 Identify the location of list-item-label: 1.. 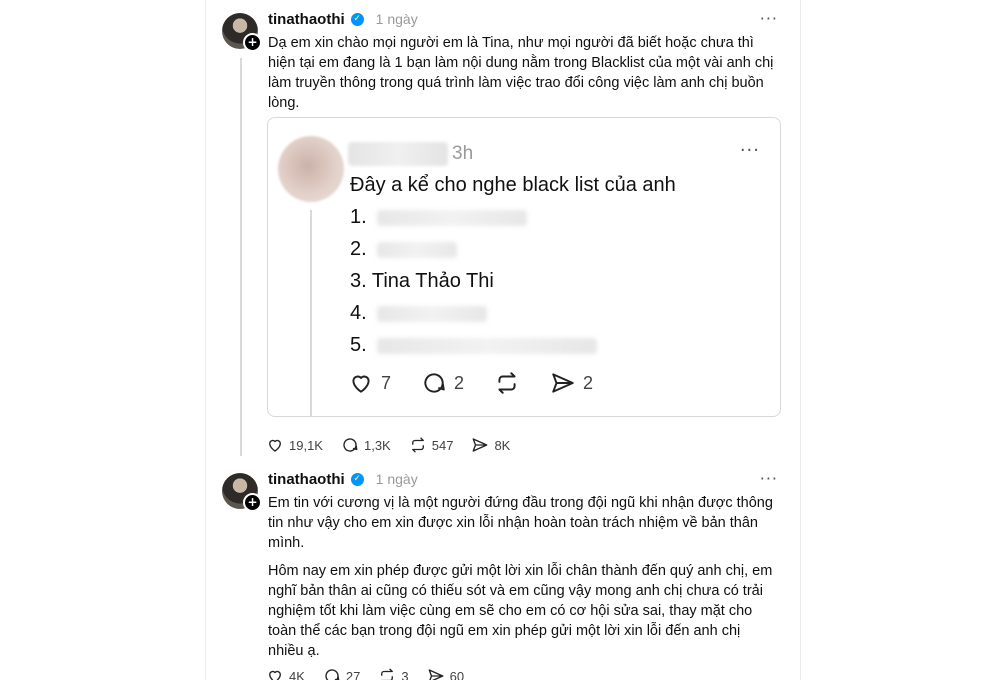
(358, 217).